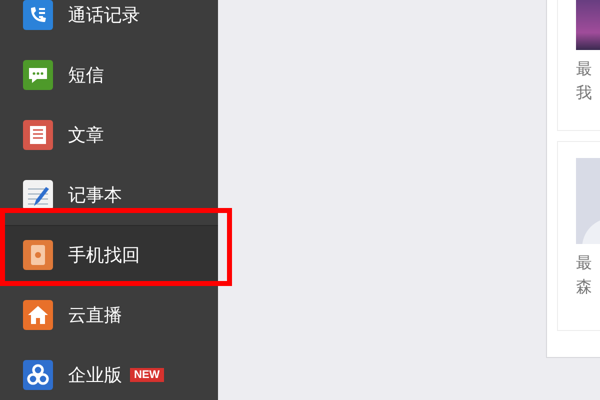 Image resolution: width=600 pixels, height=400 pixels. What do you see at coordinates (104, 255) in the screenshot?
I see `sidebar-item-label: 手机找回` at bounding box center [104, 255].